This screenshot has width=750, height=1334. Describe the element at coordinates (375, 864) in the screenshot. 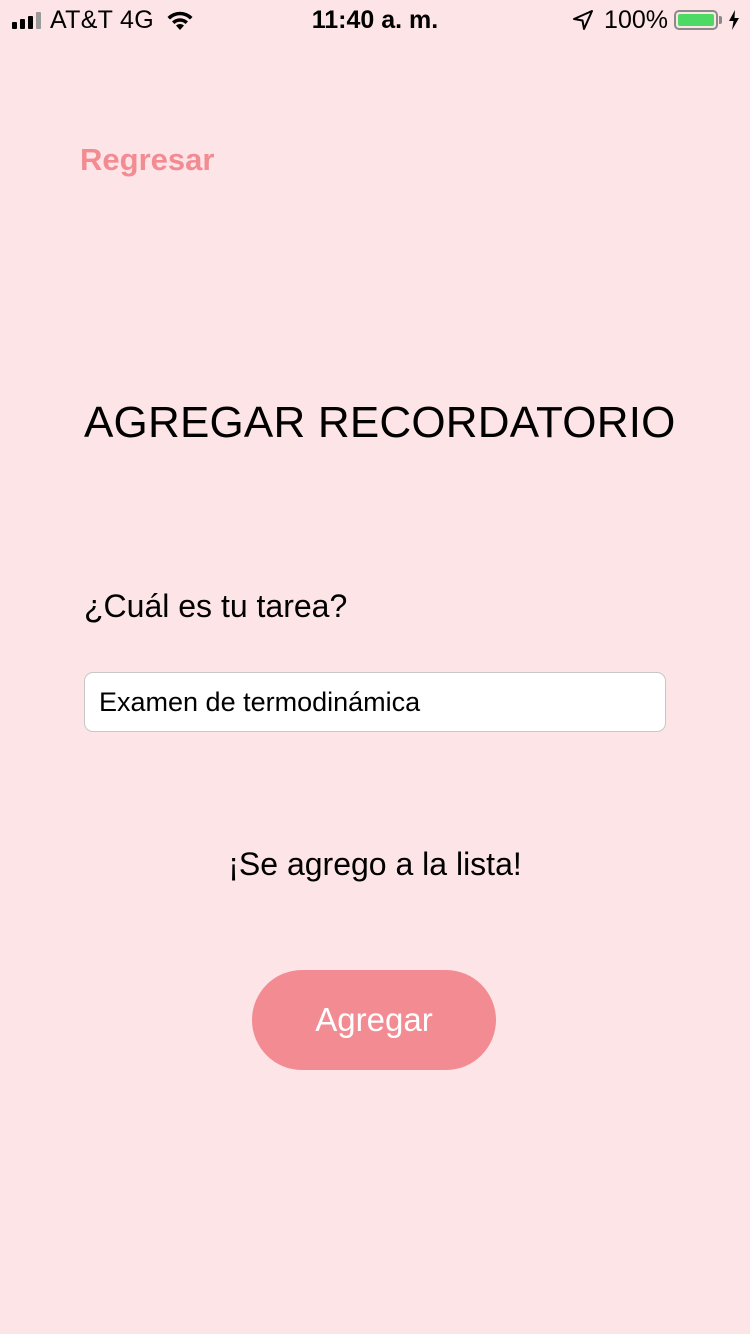

I see `confirmation-message: ¡Se agrego a la lista!` at that location.